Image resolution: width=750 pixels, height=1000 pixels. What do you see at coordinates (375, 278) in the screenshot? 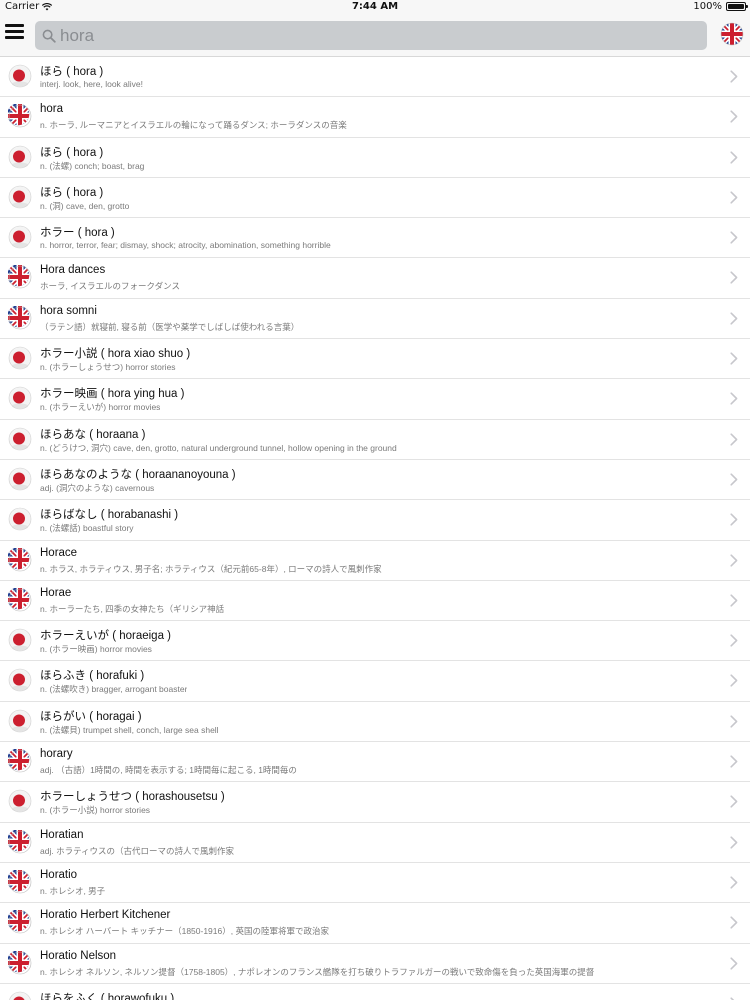
I see `result-row: Hora dances ホーラ, イスラエルのフォークダンス` at bounding box center [375, 278].